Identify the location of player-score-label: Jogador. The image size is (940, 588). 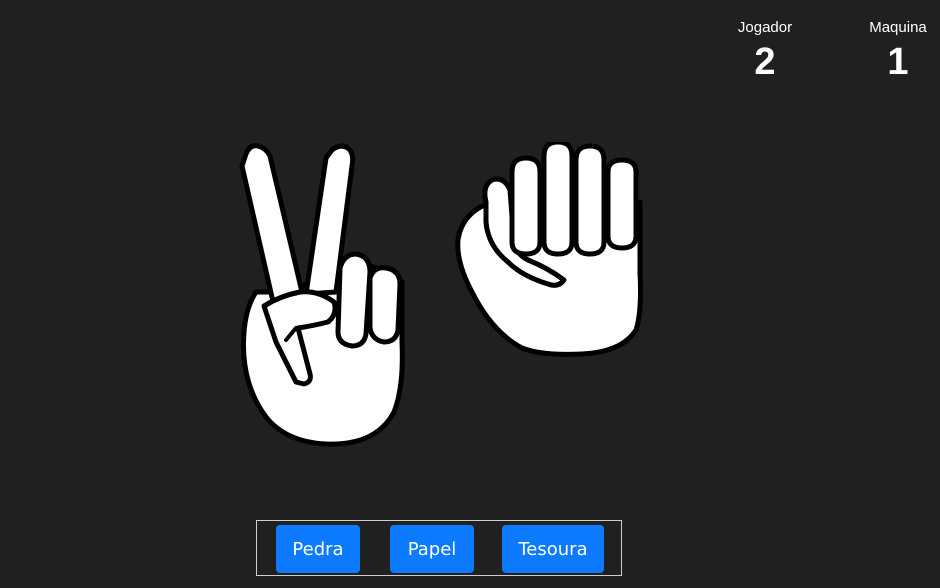
(765, 27).